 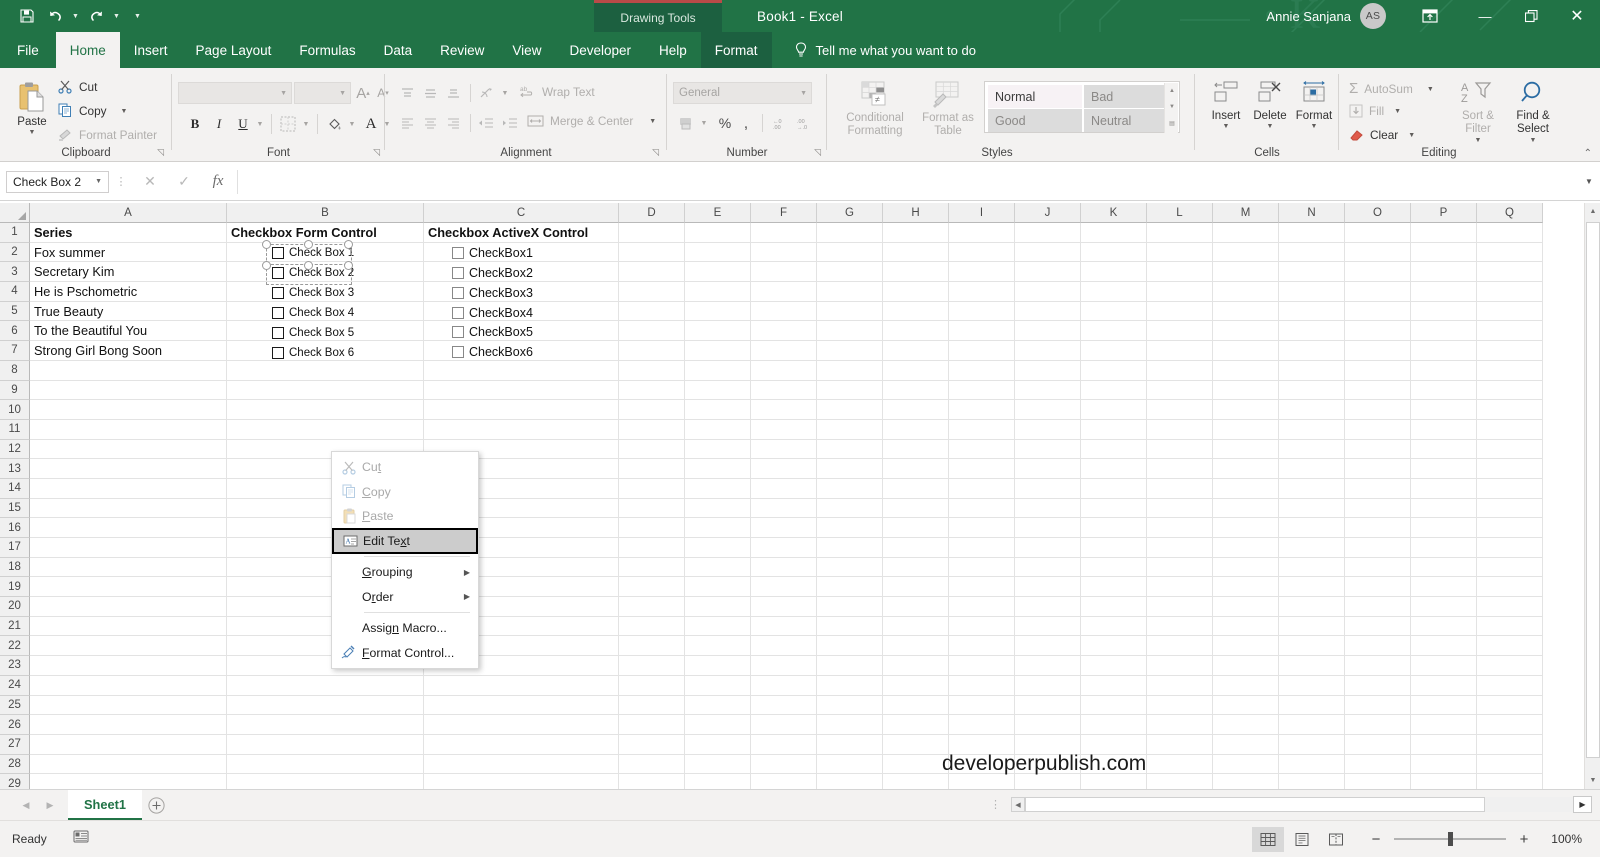 I want to click on cell-D16, so click(x=652, y=528).